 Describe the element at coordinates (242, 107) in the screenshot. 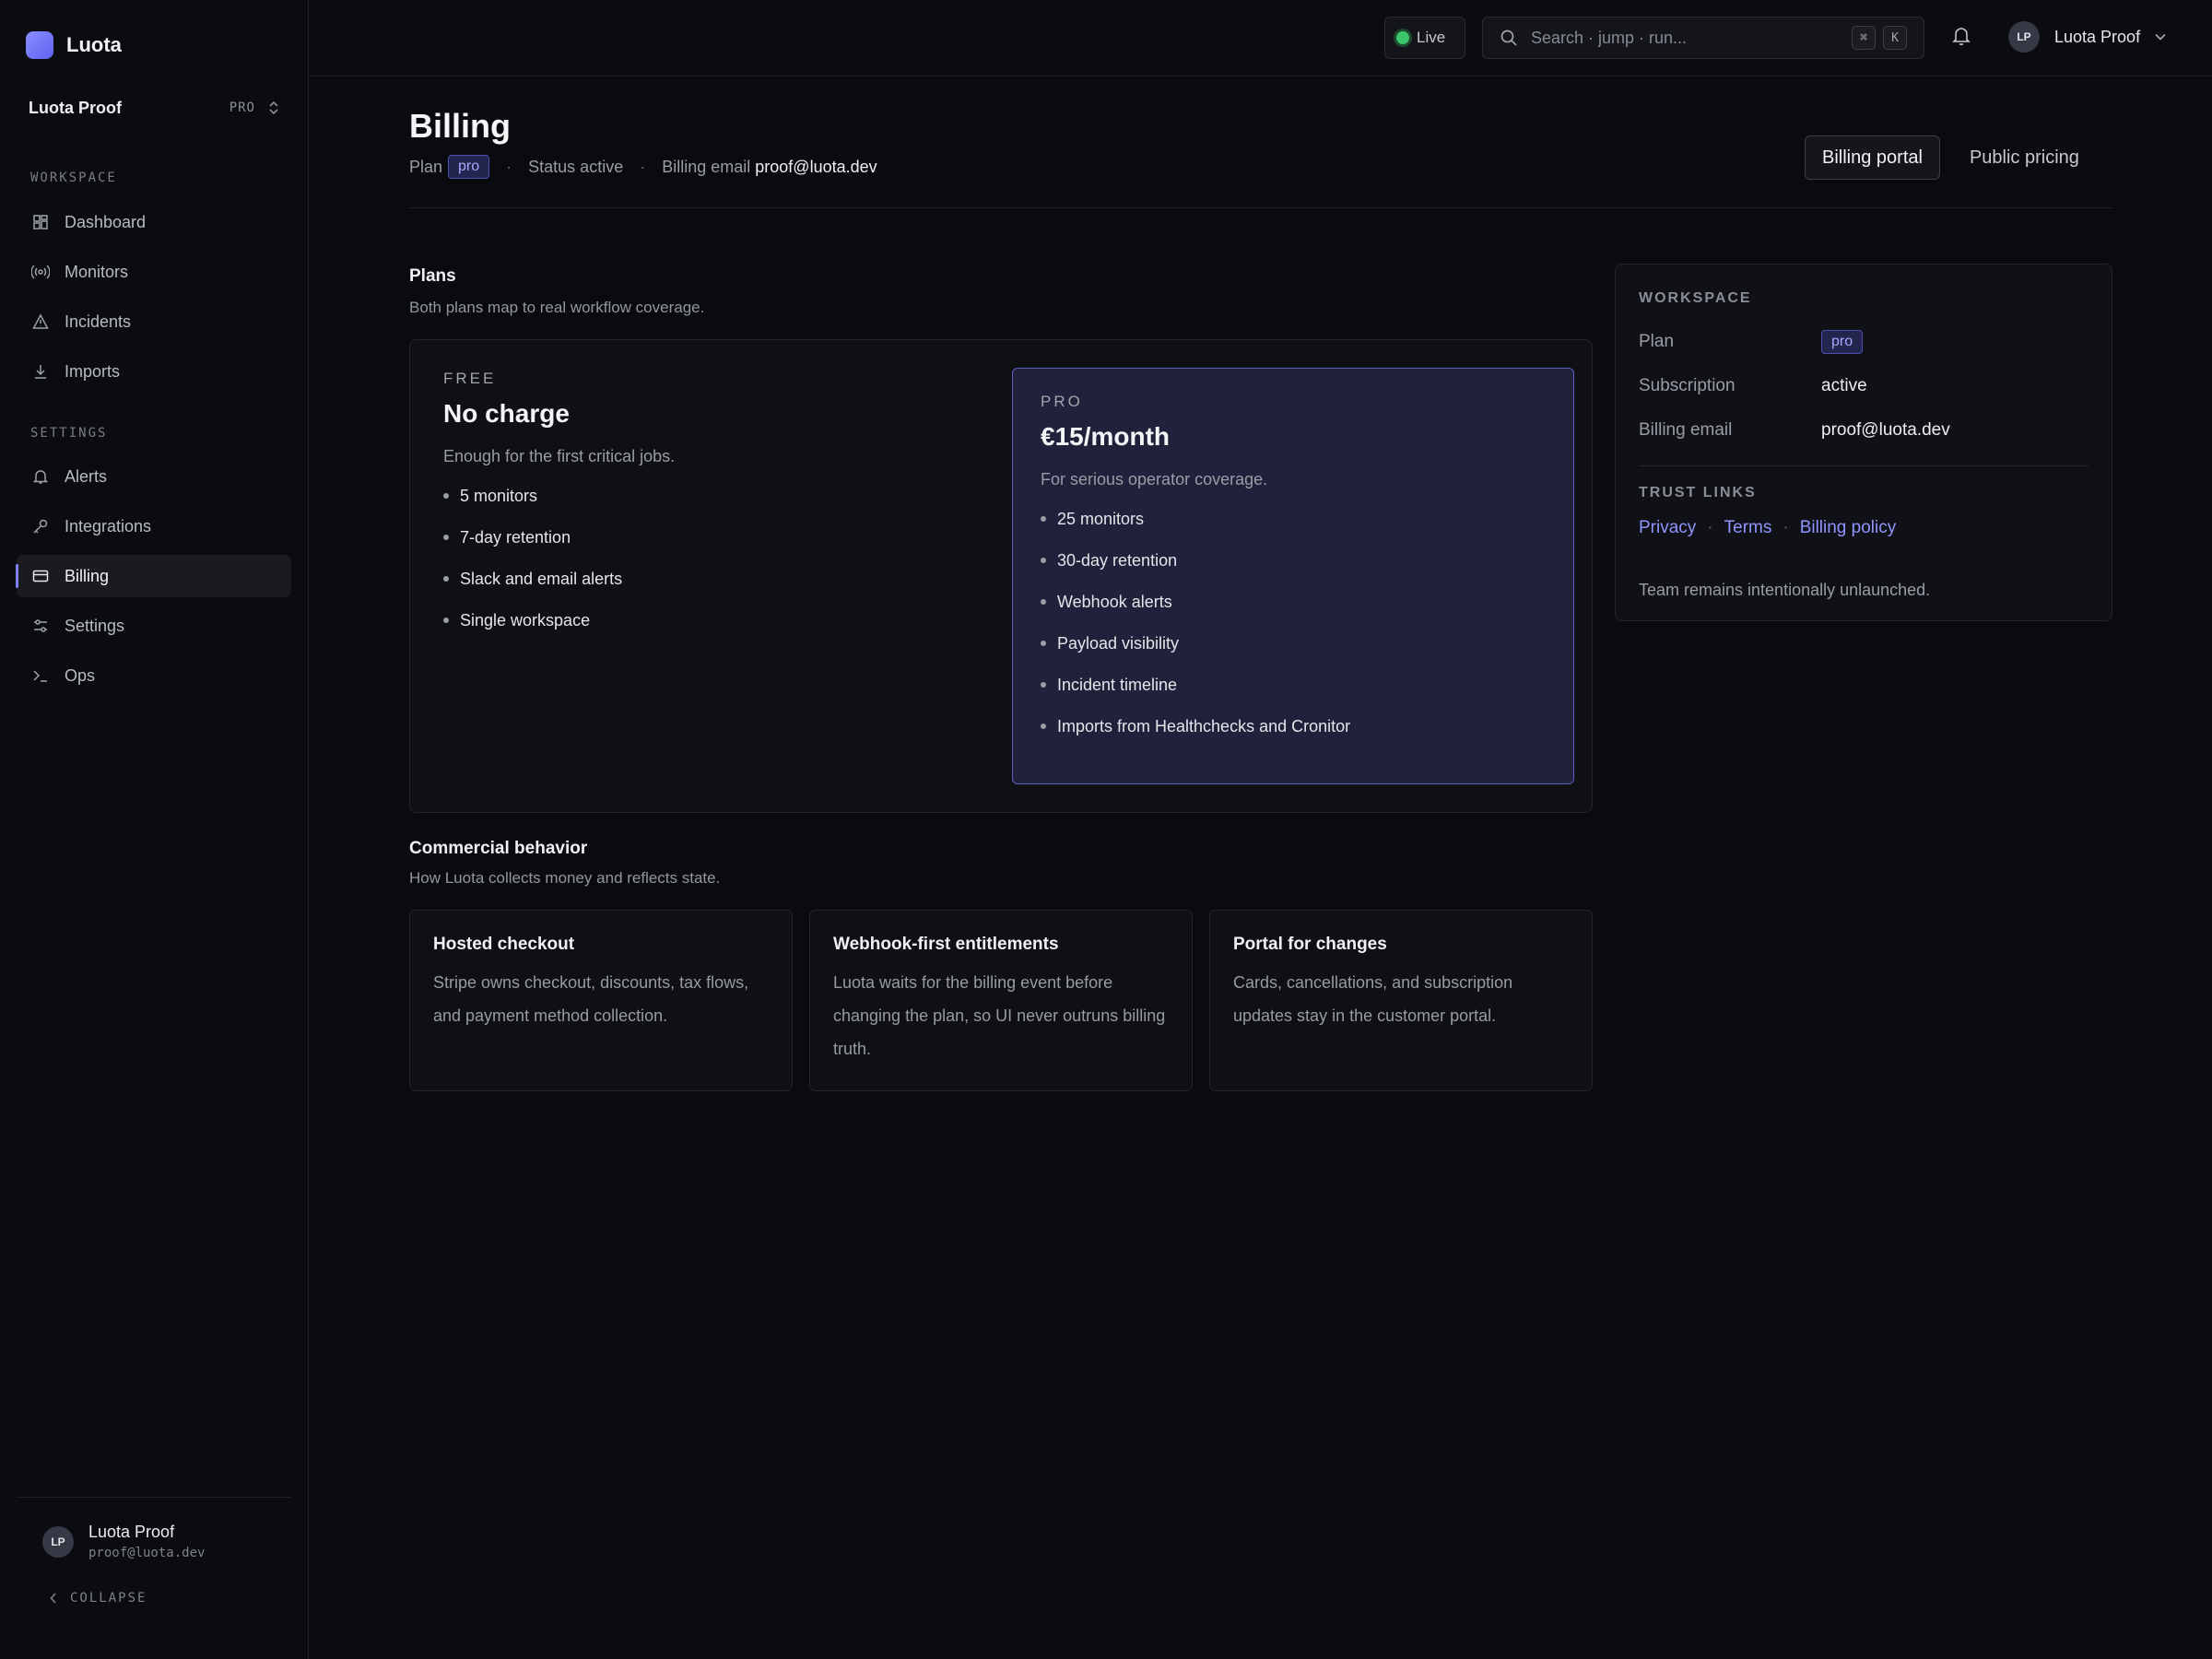

I see `workspace-tier: PRO` at that location.